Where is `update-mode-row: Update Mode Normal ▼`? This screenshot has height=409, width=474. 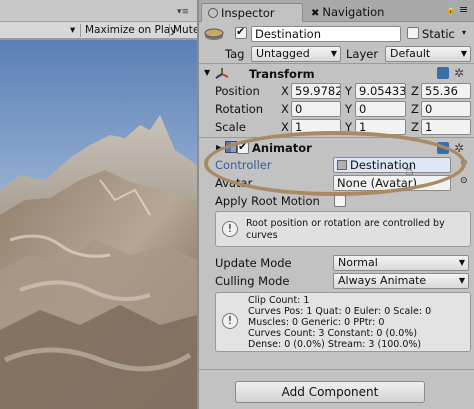
update-mode-row: Update Mode Normal ▼ is located at coordinates (336, 263).